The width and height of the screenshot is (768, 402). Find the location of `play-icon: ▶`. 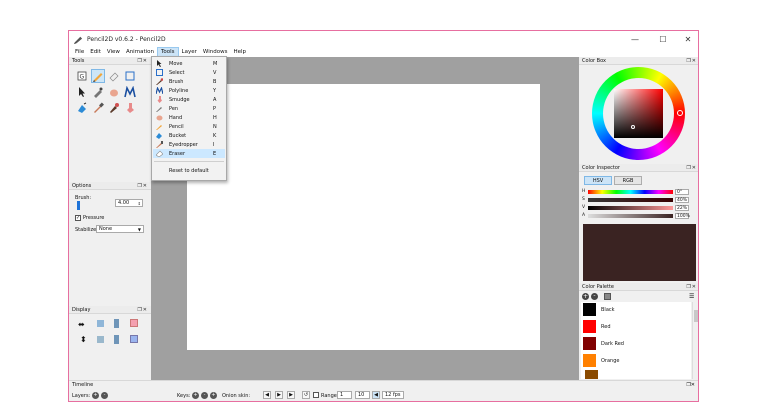

play-icon: ▶ is located at coordinates (279, 395).